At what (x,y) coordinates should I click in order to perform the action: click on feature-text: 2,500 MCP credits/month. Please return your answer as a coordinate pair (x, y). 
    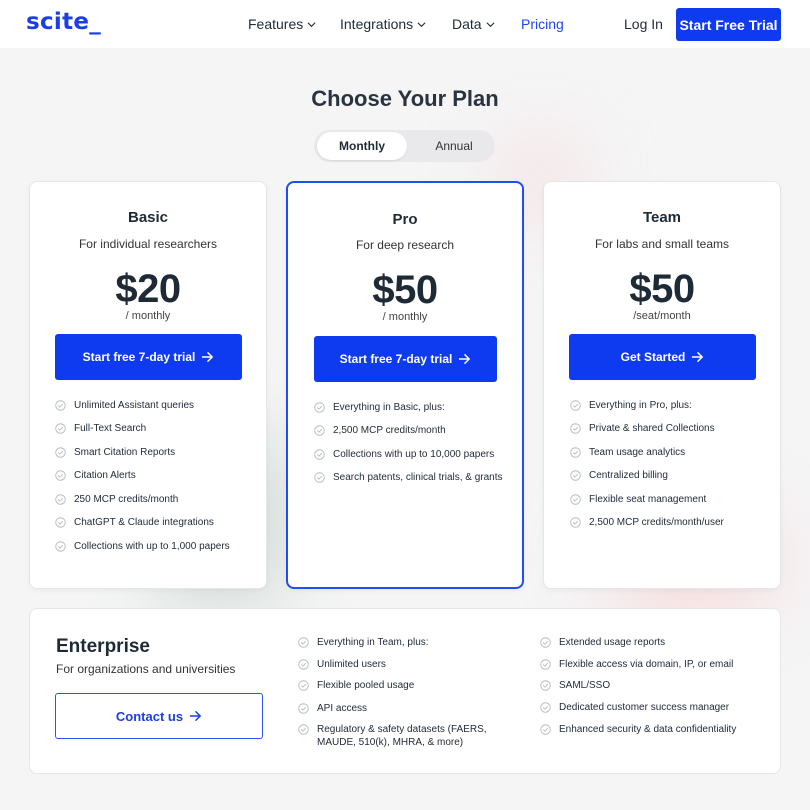
    Looking at the image, I should click on (389, 430).